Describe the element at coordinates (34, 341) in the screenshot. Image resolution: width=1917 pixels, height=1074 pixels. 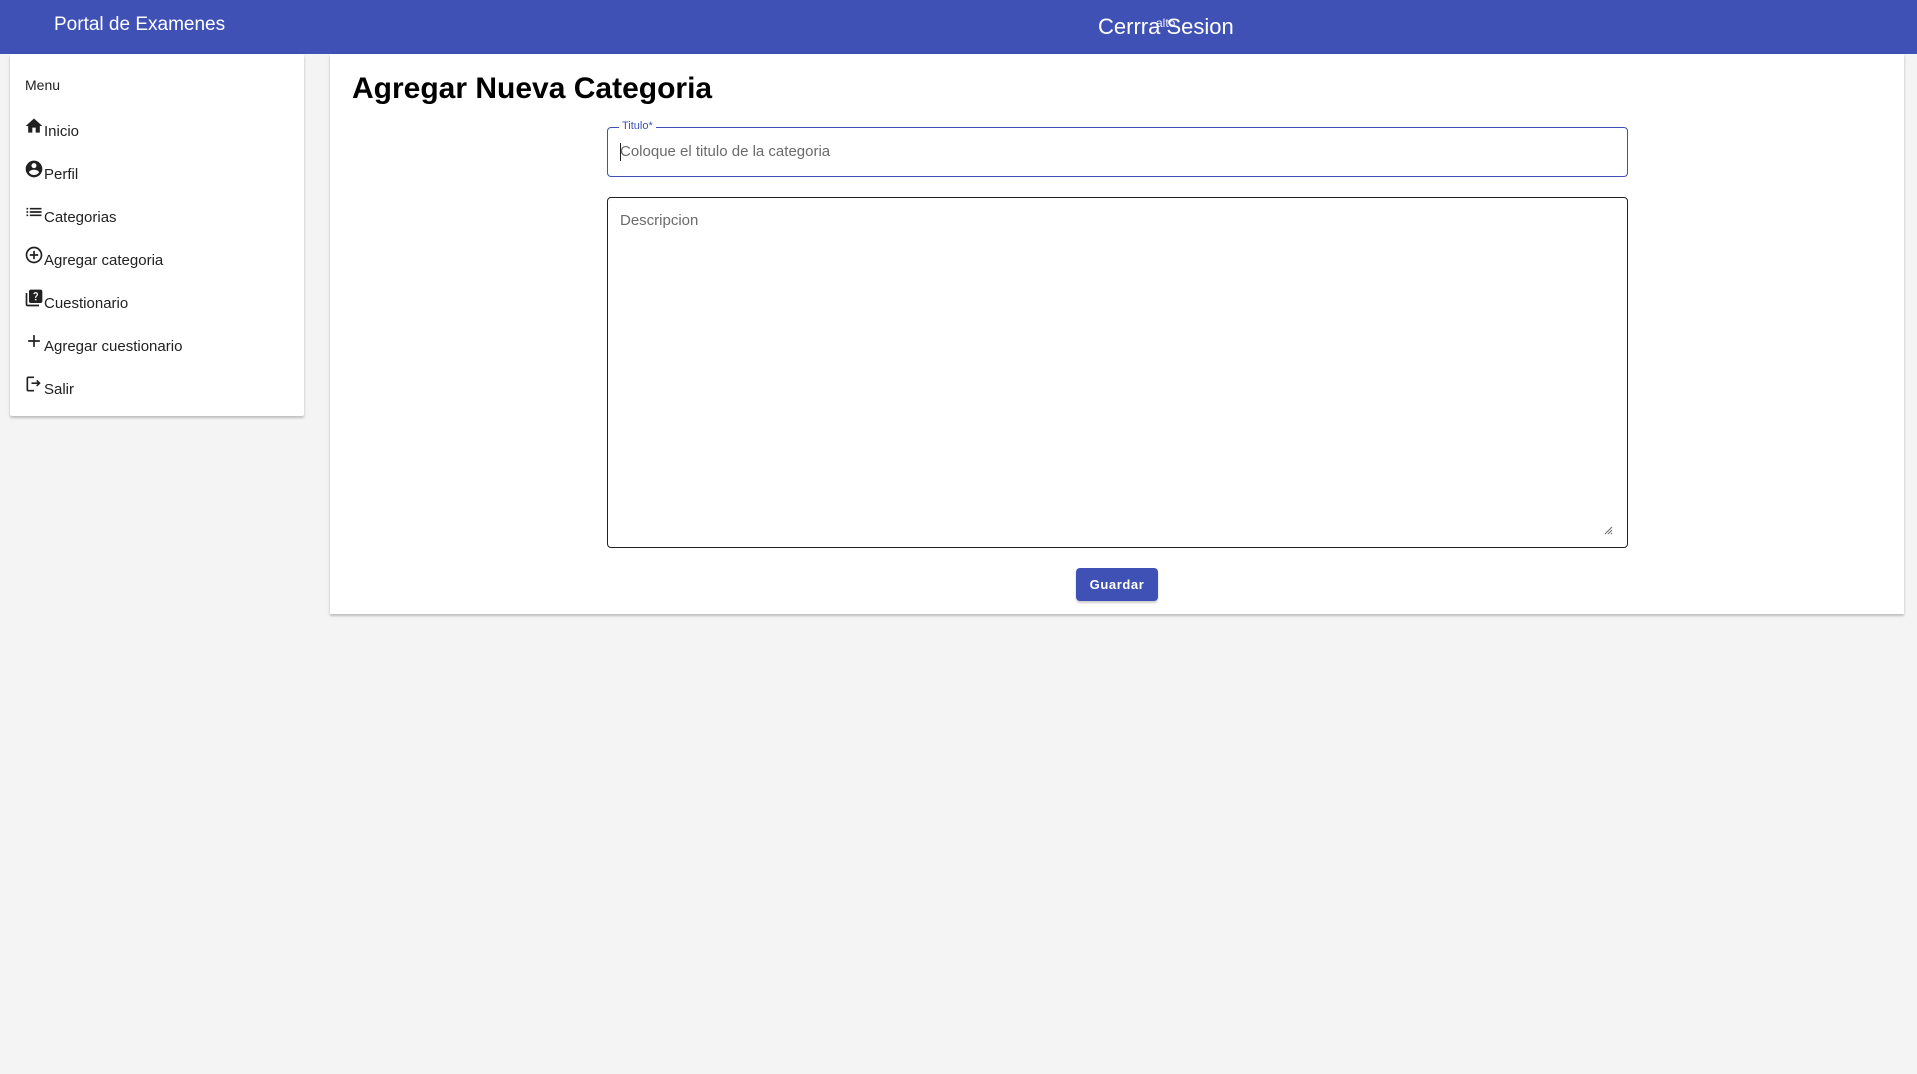
I see `plus-icon` at that location.